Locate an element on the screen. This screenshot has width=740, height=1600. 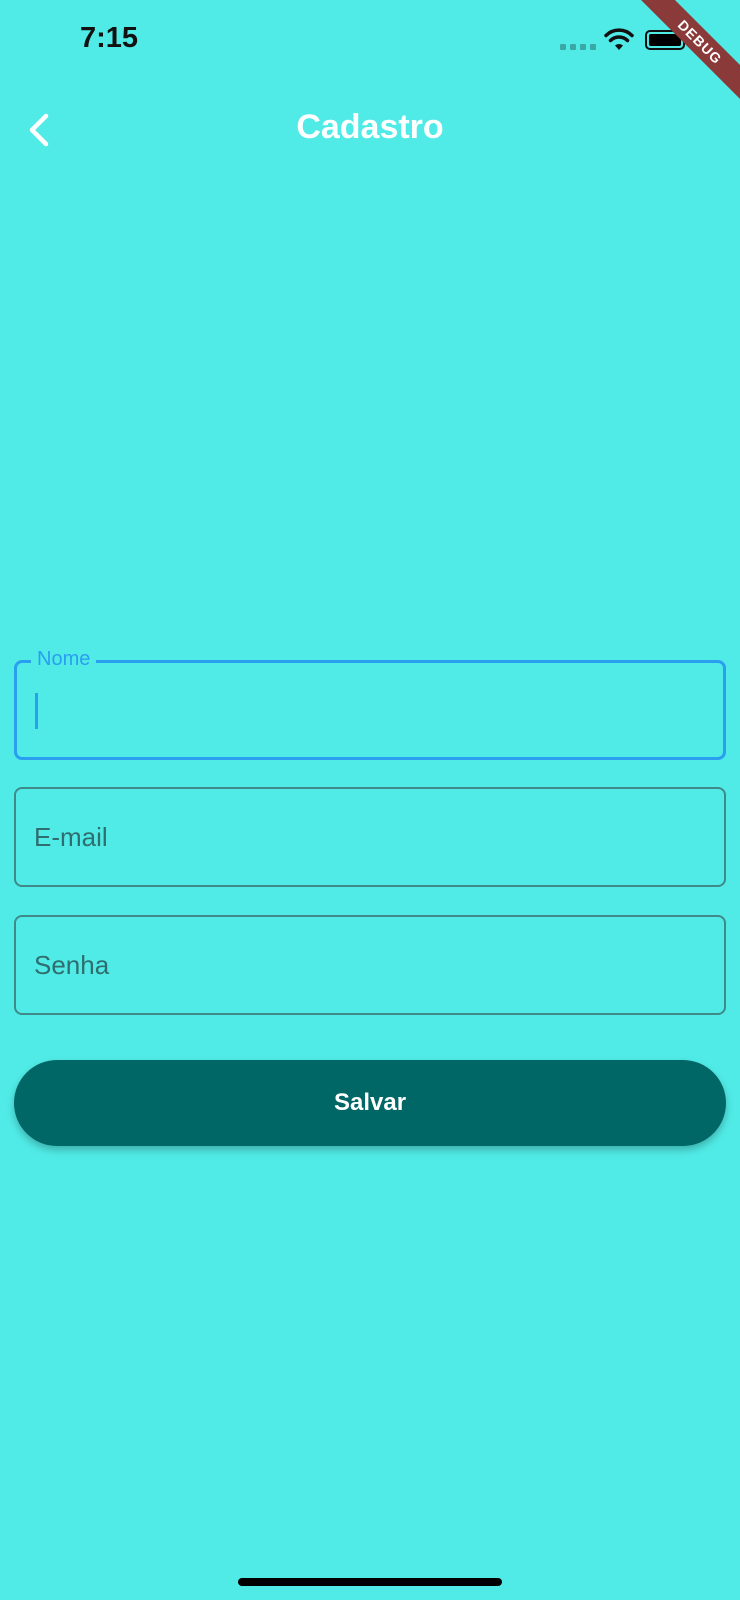
home-indicator is located at coordinates (370, 1582).